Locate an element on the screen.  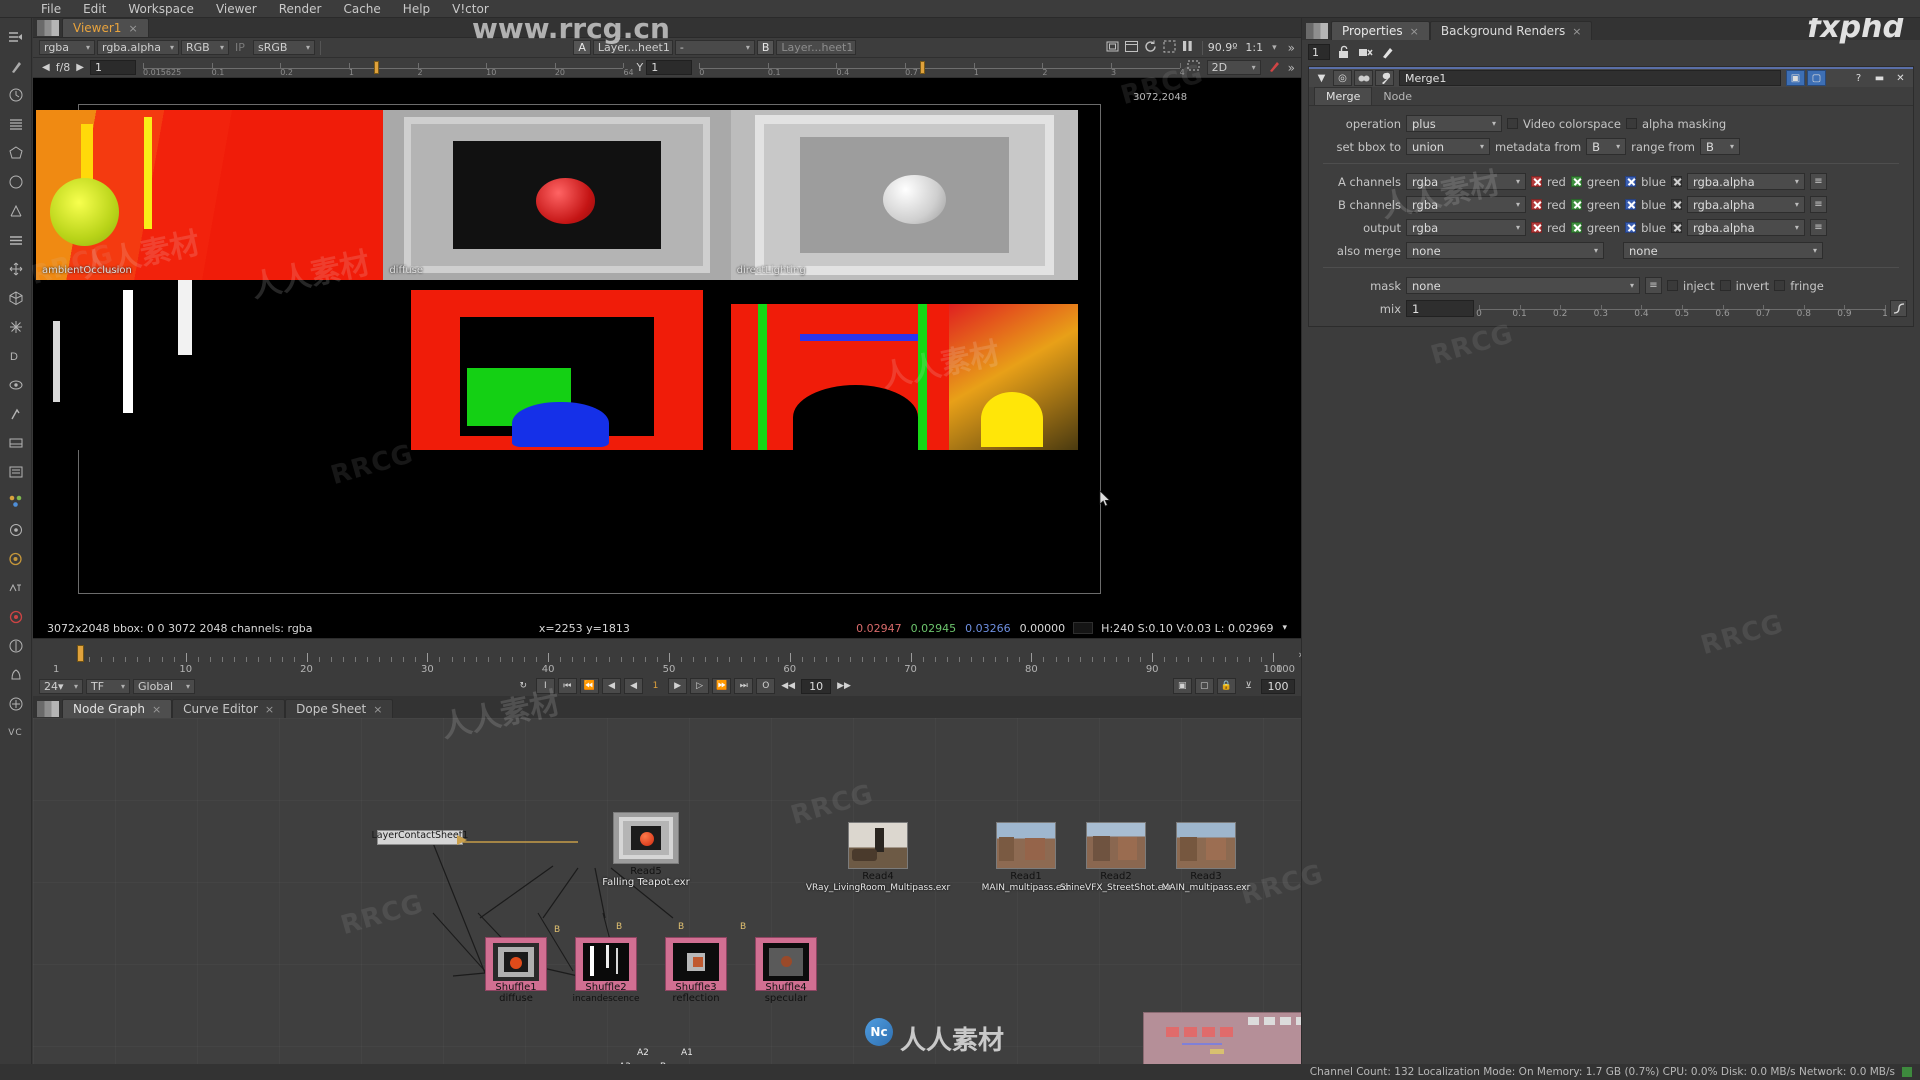
modo-icon is located at coordinates (16, 646).